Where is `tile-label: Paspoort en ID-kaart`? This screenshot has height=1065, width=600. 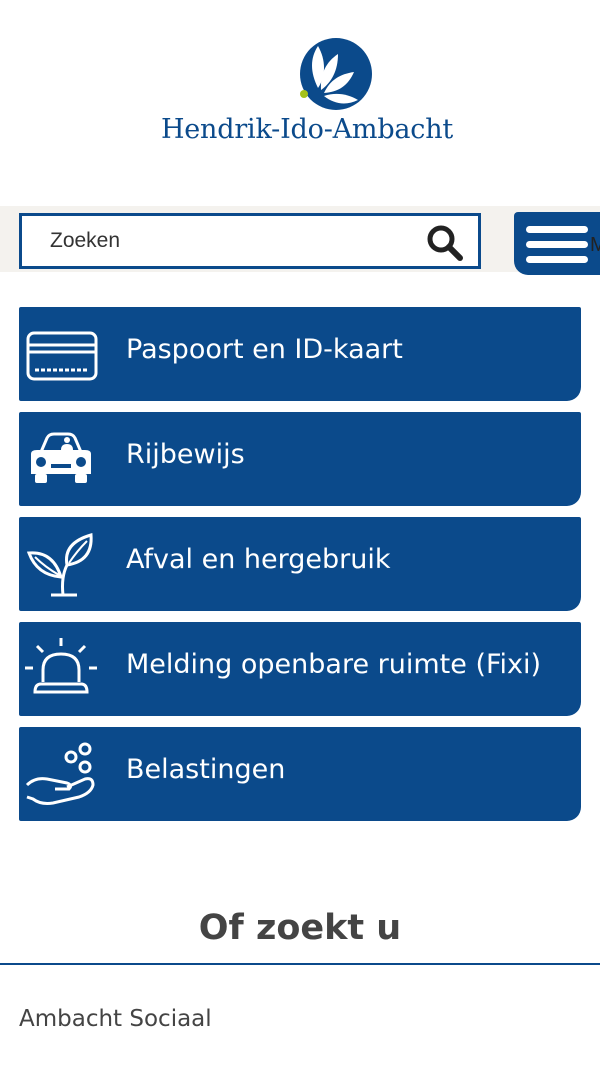
tile-label: Paspoort en ID-kaart is located at coordinates (264, 349).